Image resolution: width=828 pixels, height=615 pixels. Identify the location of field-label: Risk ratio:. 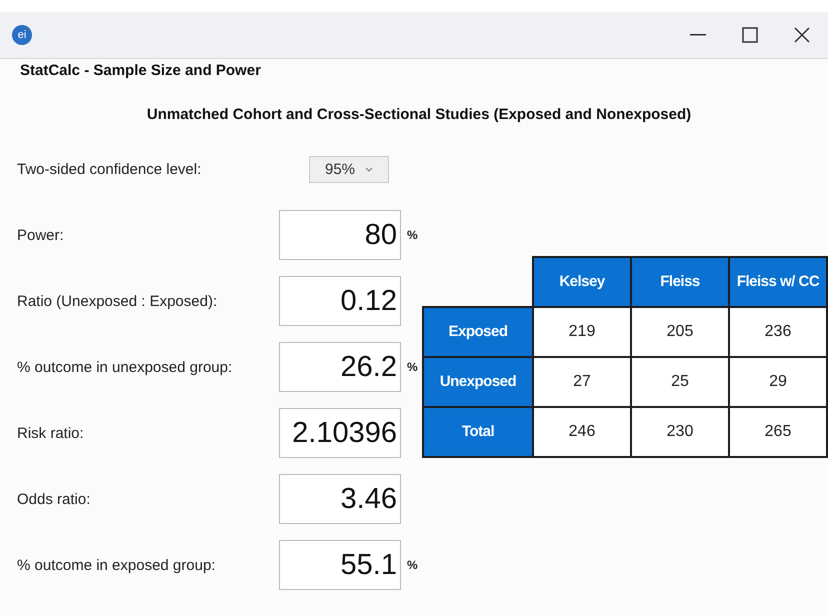
(51, 433).